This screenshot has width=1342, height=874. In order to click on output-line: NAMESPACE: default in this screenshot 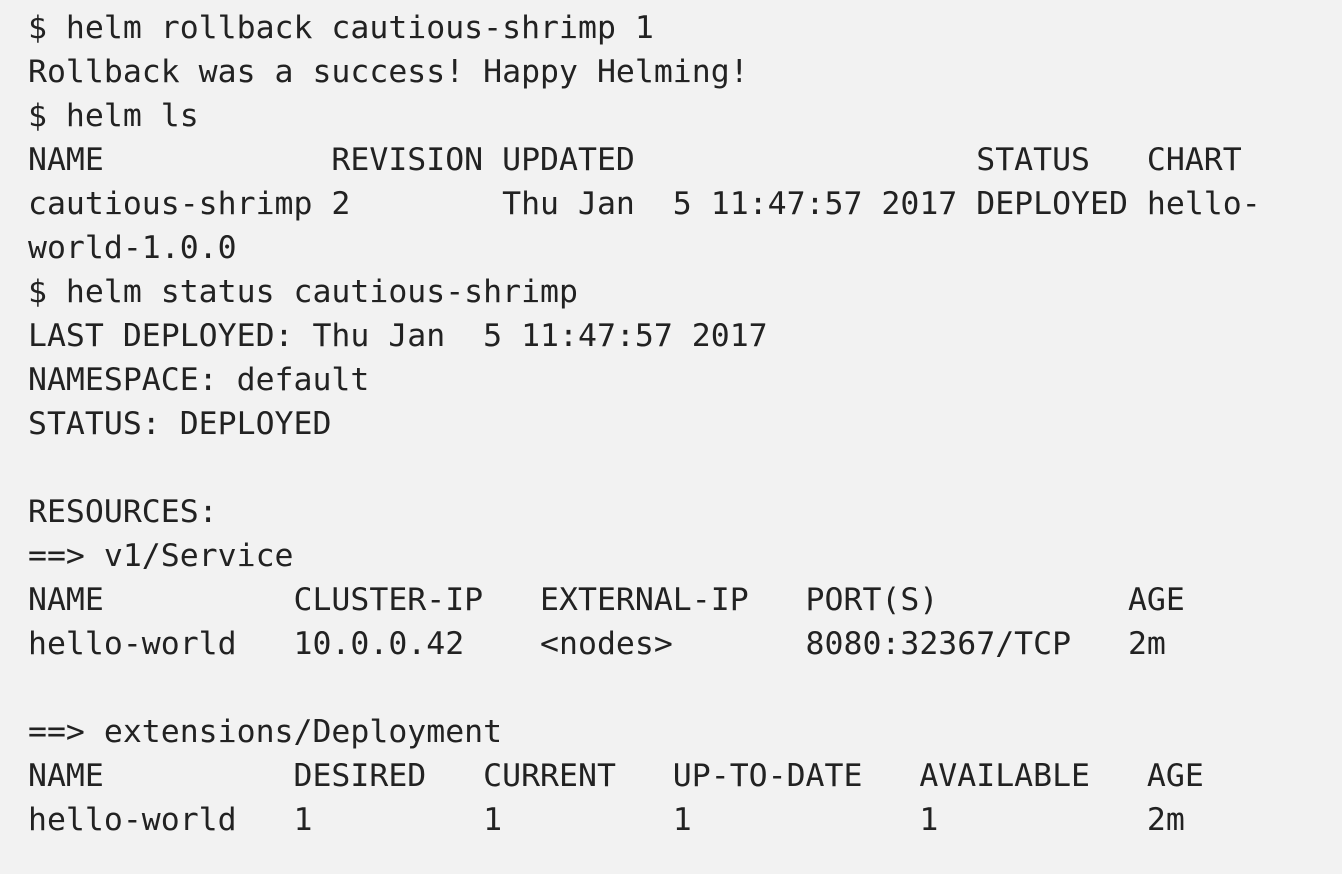, I will do `click(199, 380)`.